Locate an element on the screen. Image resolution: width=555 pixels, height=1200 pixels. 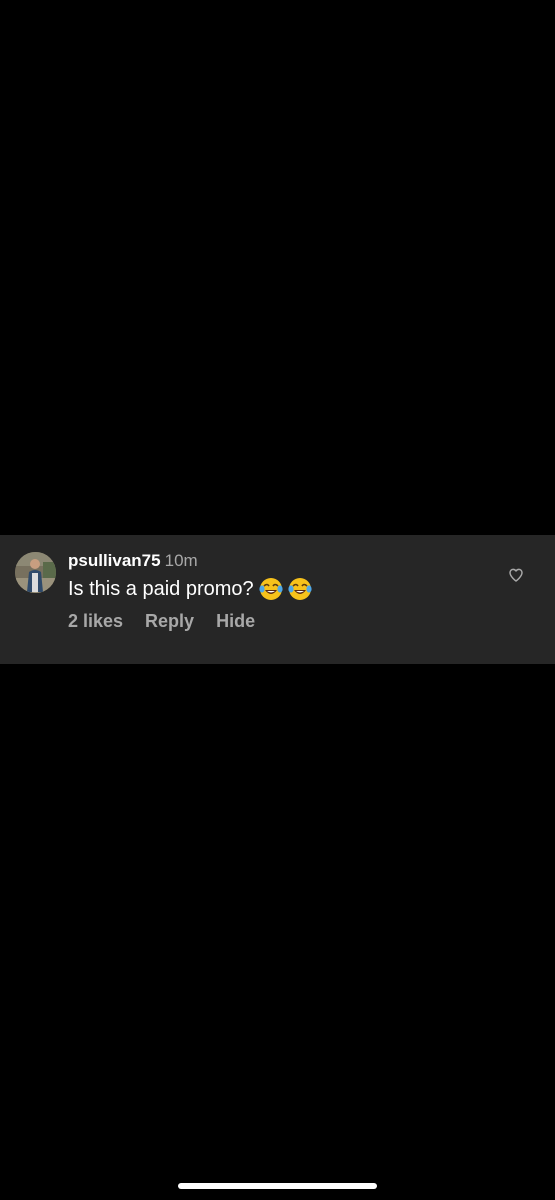
heart-outline-icon is located at coordinates (516, 575).